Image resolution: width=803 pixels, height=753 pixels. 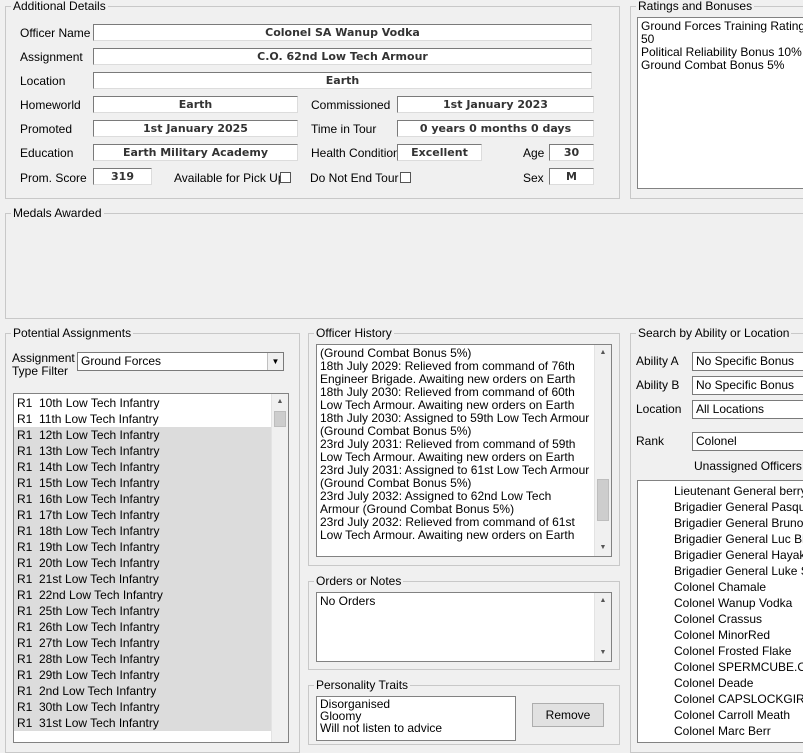 What do you see at coordinates (142, 451) in the screenshot?
I see `assignment-list-item: R1 13th Low Tech Infantry` at bounding box center [142, 451].